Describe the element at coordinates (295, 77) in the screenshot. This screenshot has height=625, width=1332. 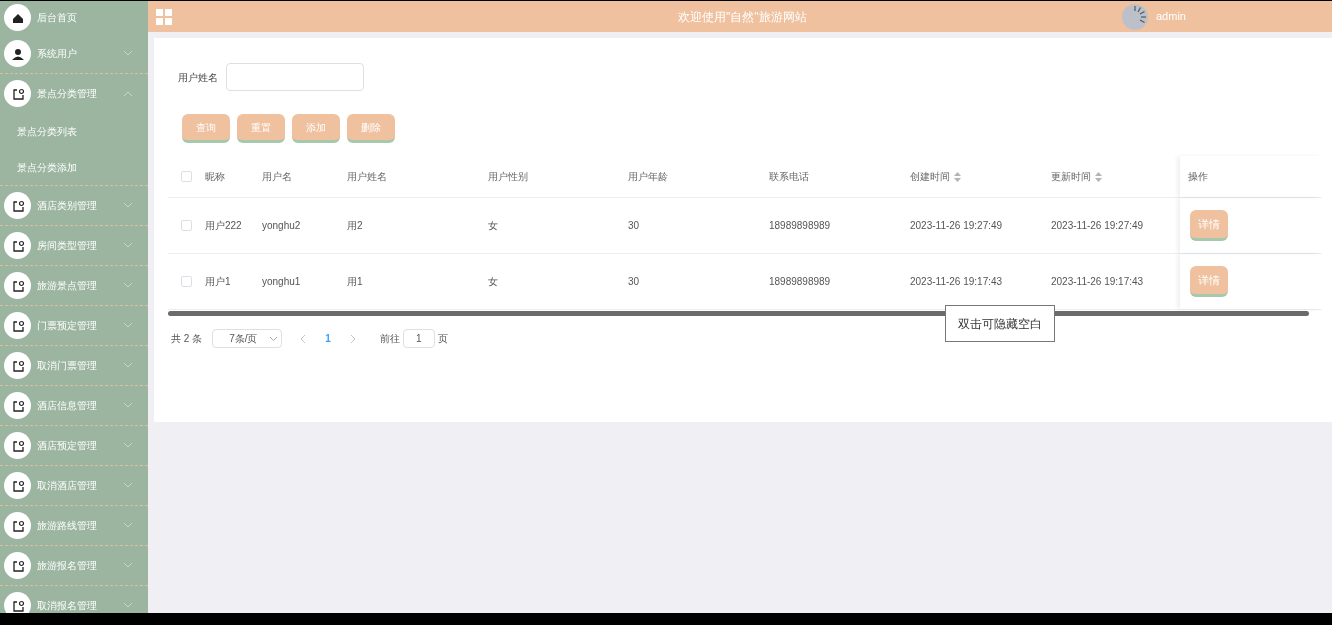
I see `name-input-field` at that location.